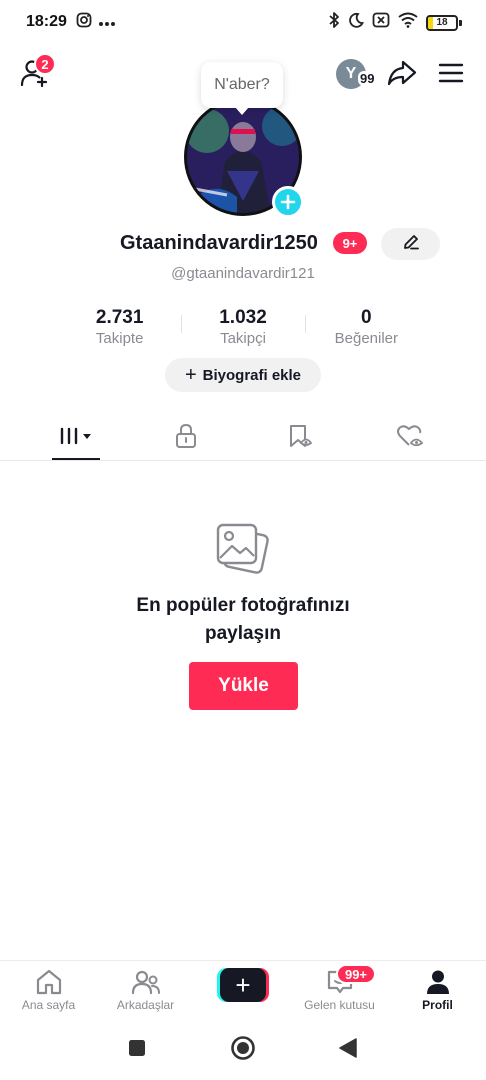 This screenshot has height=1080, width=486. I want to click on nav-home: Ana sayfa, so click(48, 994).